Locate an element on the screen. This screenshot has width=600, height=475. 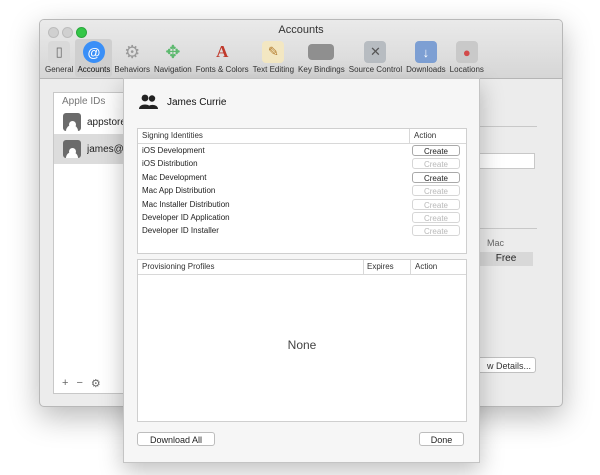
table-header: Signing Identities Action is located at coordinates (302, 136).